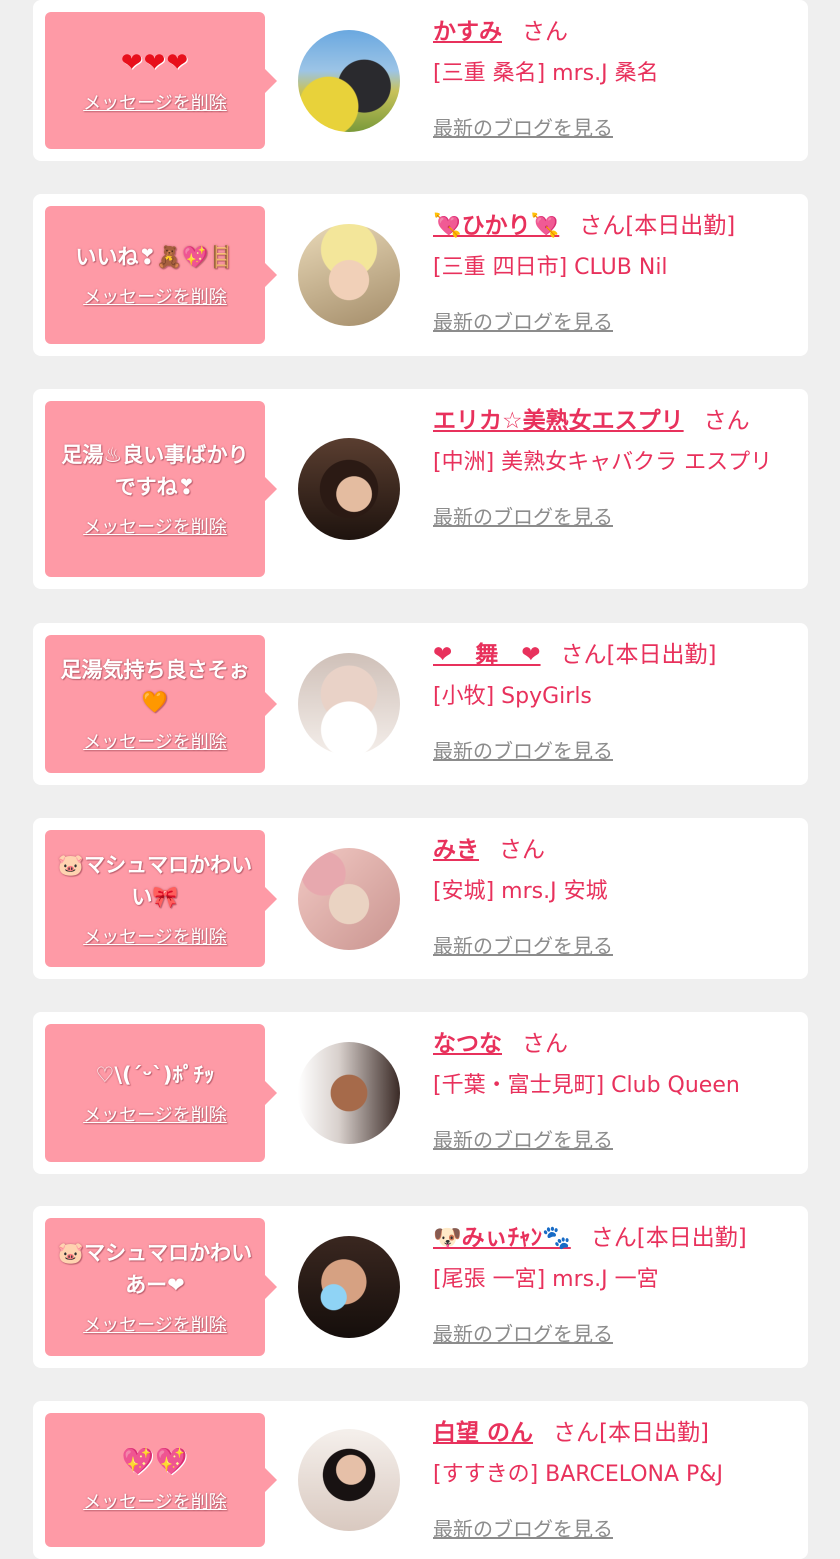  I want to click on name-line: かすみ さん, so click(613, 32).